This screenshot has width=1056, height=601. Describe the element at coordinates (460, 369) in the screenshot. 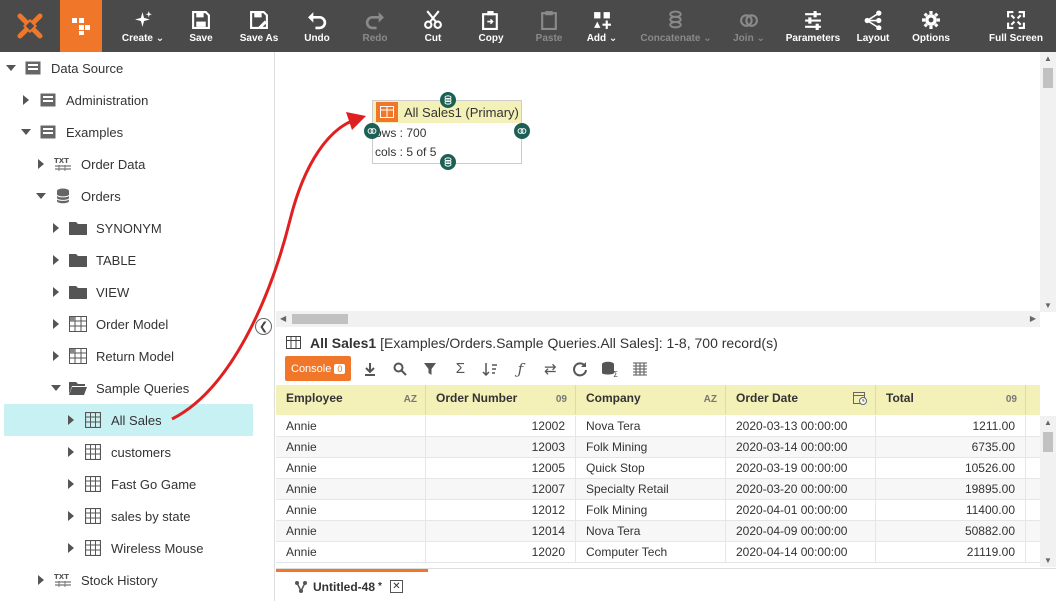

I see `aggregate-sigma-icon: Σ` at that location.